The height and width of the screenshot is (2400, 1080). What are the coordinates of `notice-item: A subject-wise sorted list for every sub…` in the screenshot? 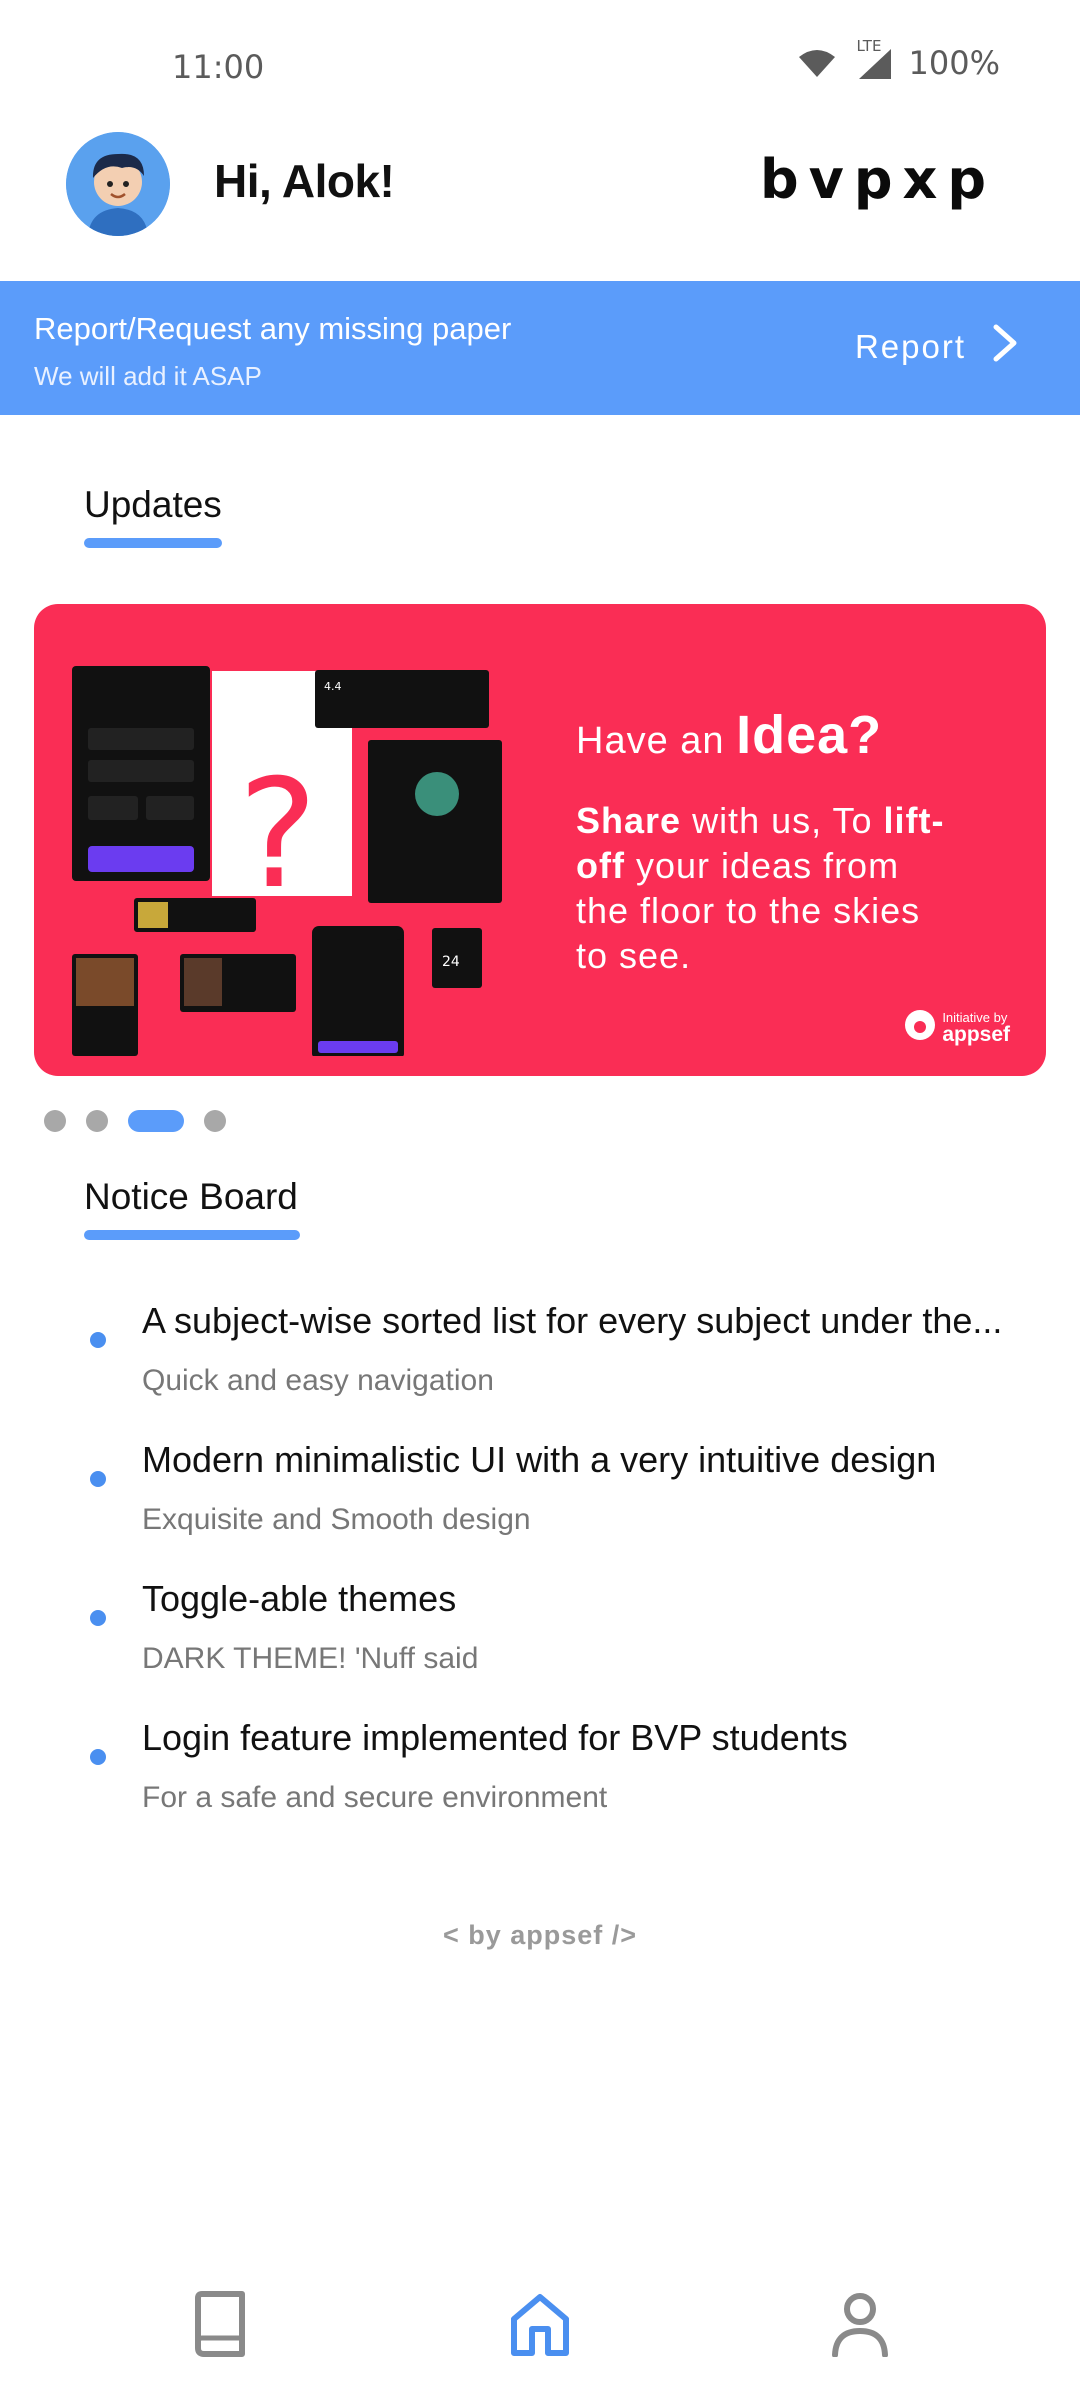 It's located at (558, 1369).